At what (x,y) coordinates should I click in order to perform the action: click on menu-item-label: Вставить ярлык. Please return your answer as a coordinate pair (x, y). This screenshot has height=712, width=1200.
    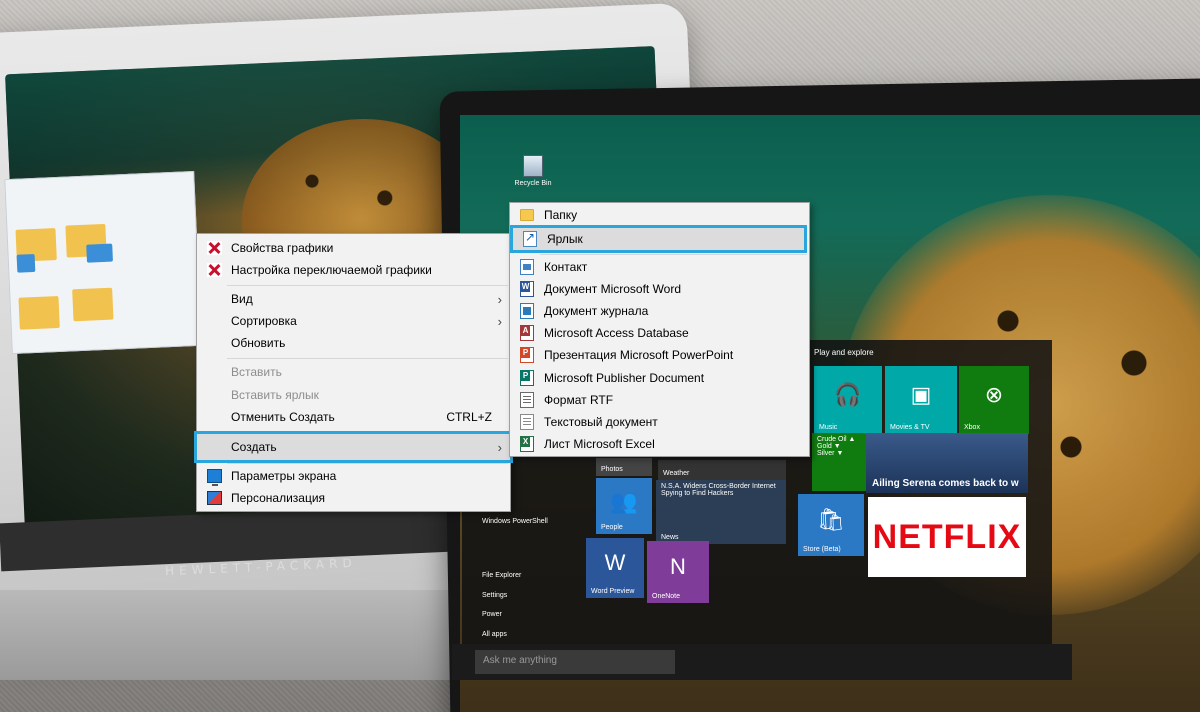
    Looking at the image, I should click on (275, 395).